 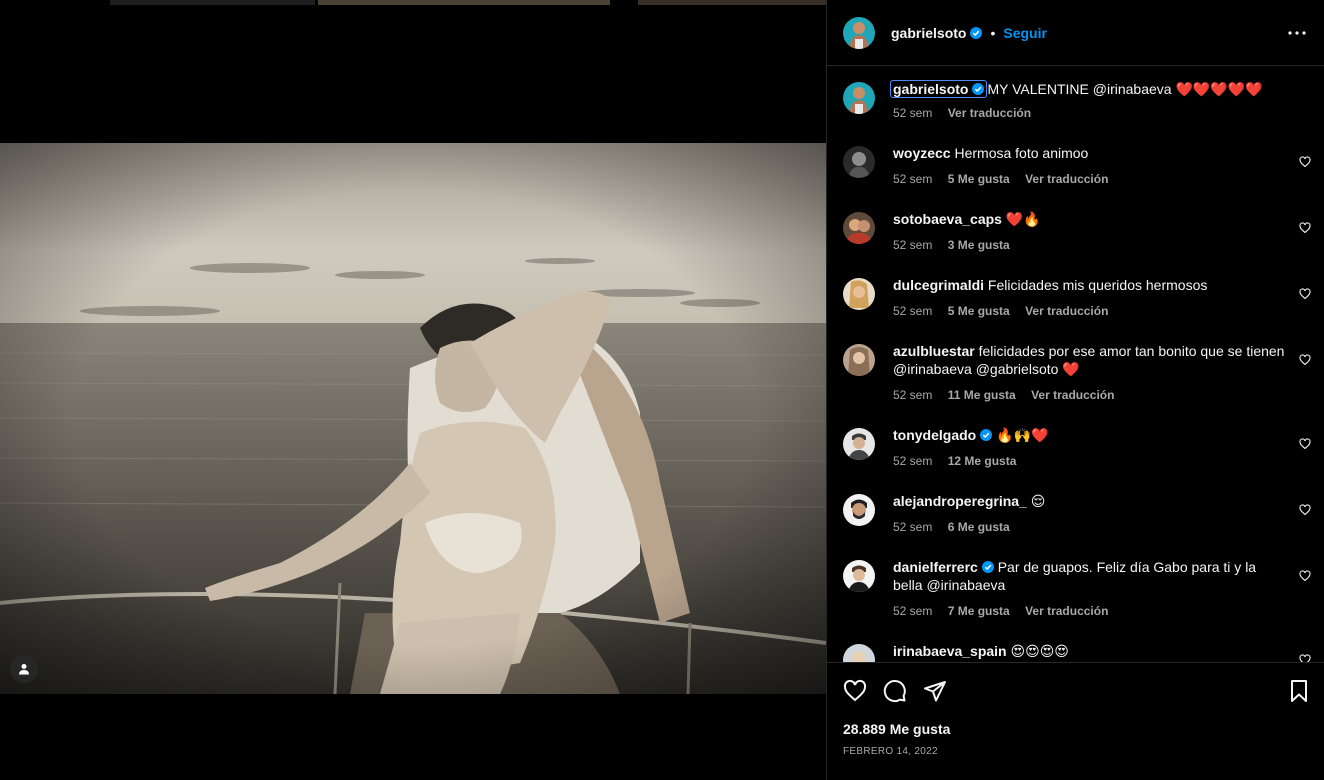 What do you see at coordinates (928, 33) in the screenshot?
I see `author-username: gabrielsoto` at bounding box center [928, 33].